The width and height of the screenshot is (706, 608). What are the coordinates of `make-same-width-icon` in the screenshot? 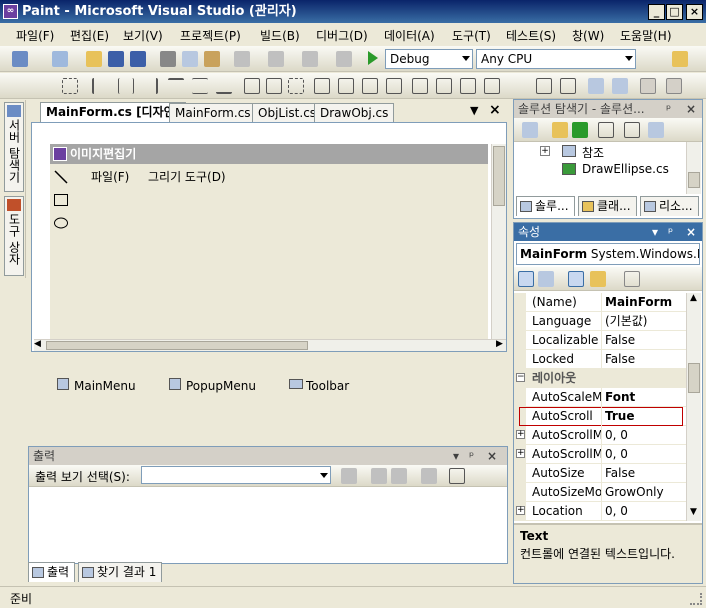 It's located at (252, 86).